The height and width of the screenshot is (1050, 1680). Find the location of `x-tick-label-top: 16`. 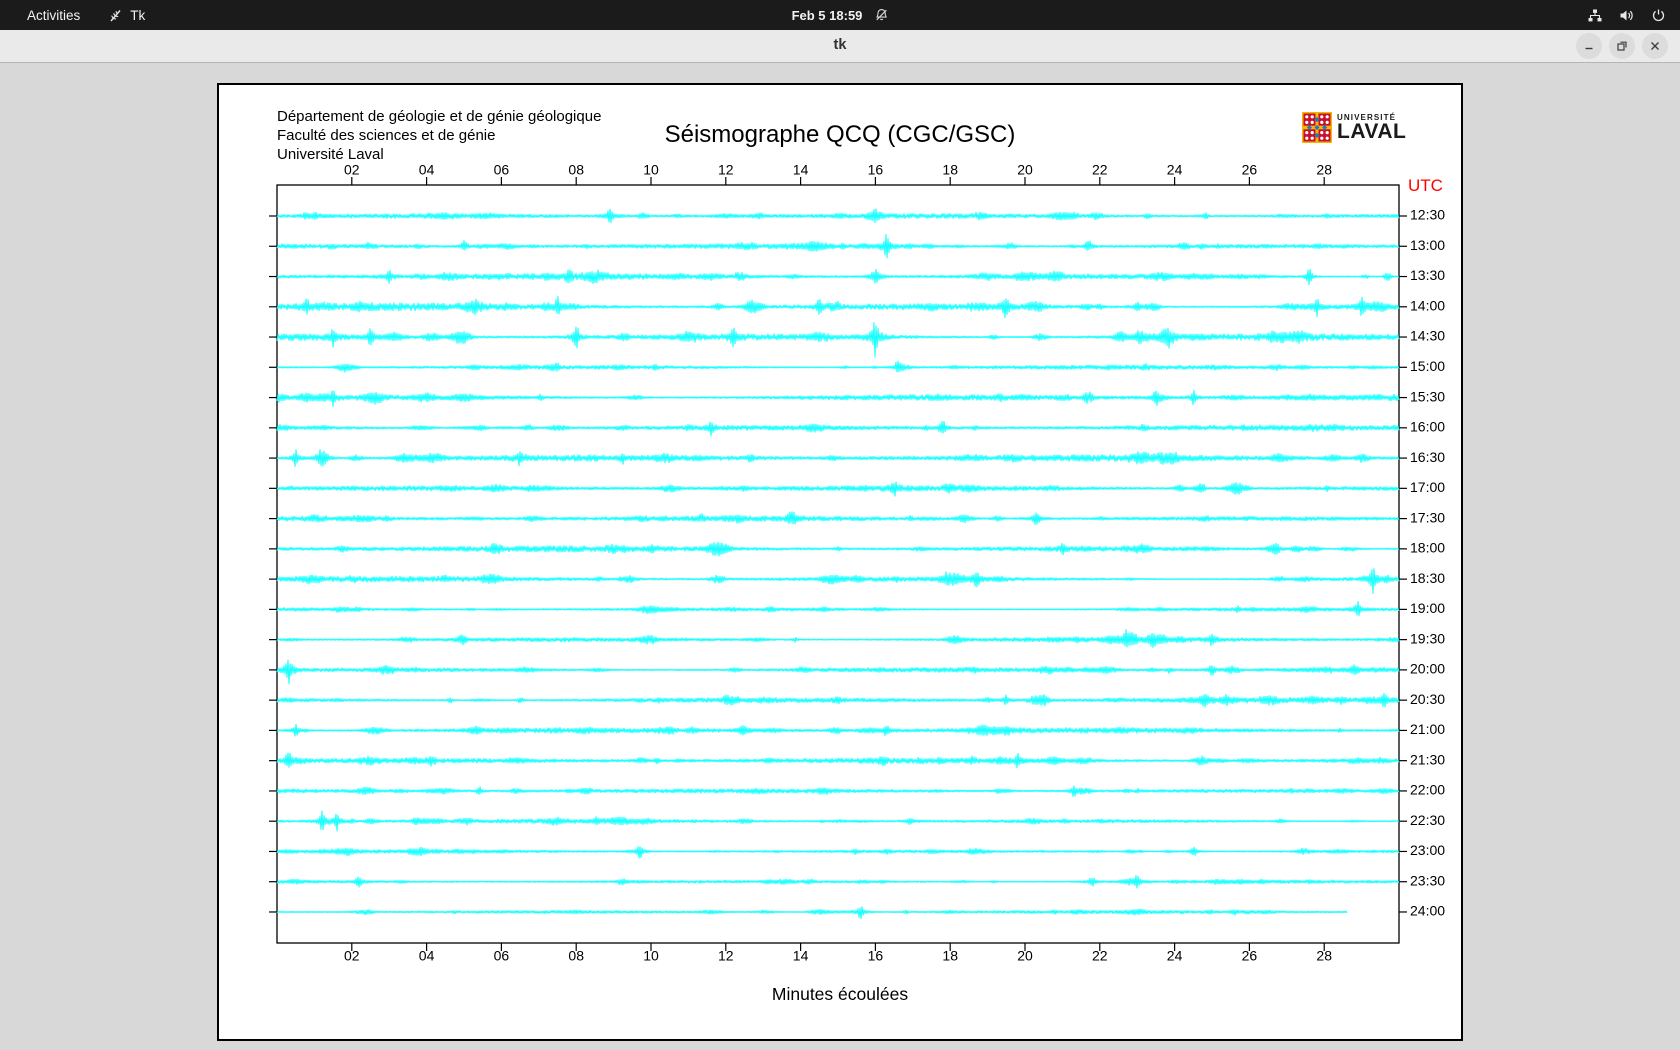

x-tick-label-top: 16 is located at coordinates (876, 170).